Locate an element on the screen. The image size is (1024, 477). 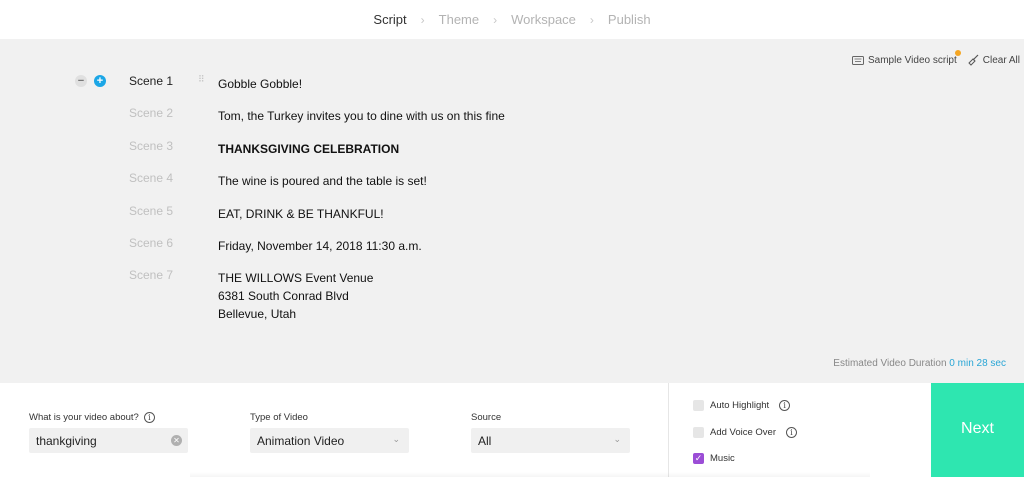
estimated-duration: Estimated Video Duration 0 min 28 sec is located at coordinates (919, 363).